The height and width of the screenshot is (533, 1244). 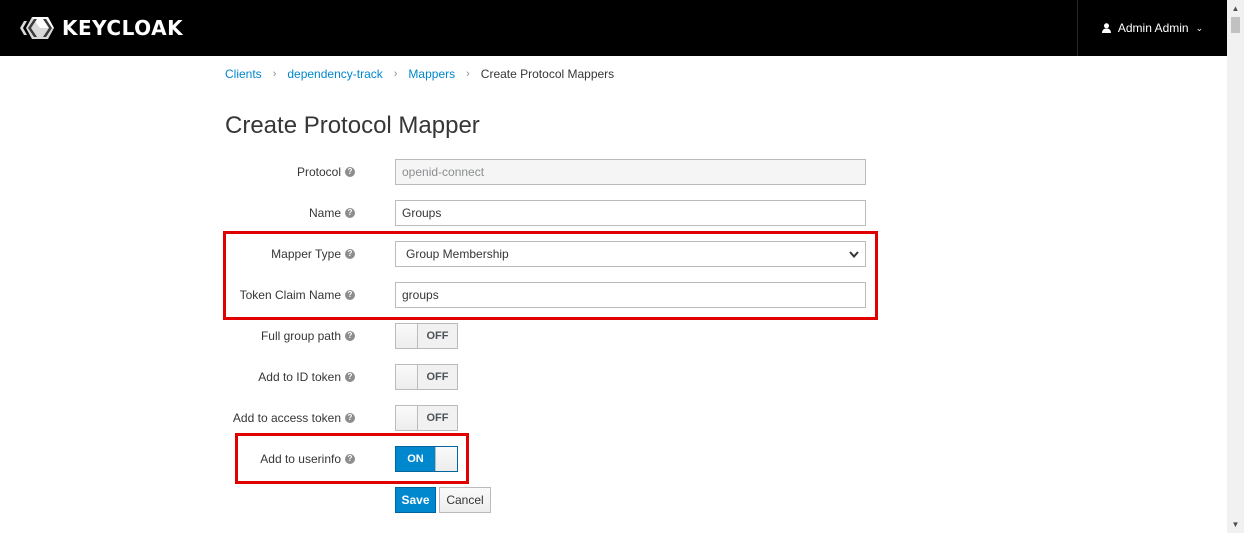 I want to click on cancel-button: Cancel, so click(x=465, y=500).